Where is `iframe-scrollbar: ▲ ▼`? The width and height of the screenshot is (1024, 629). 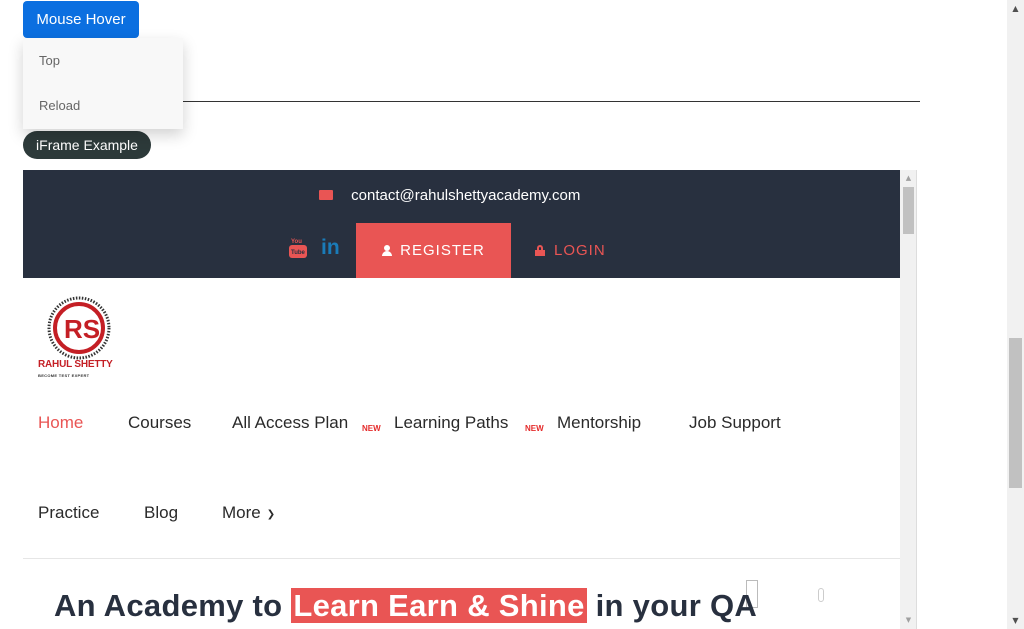
iframe-scrollbar: ▲ ▼ is located at coordinates (908, 399).